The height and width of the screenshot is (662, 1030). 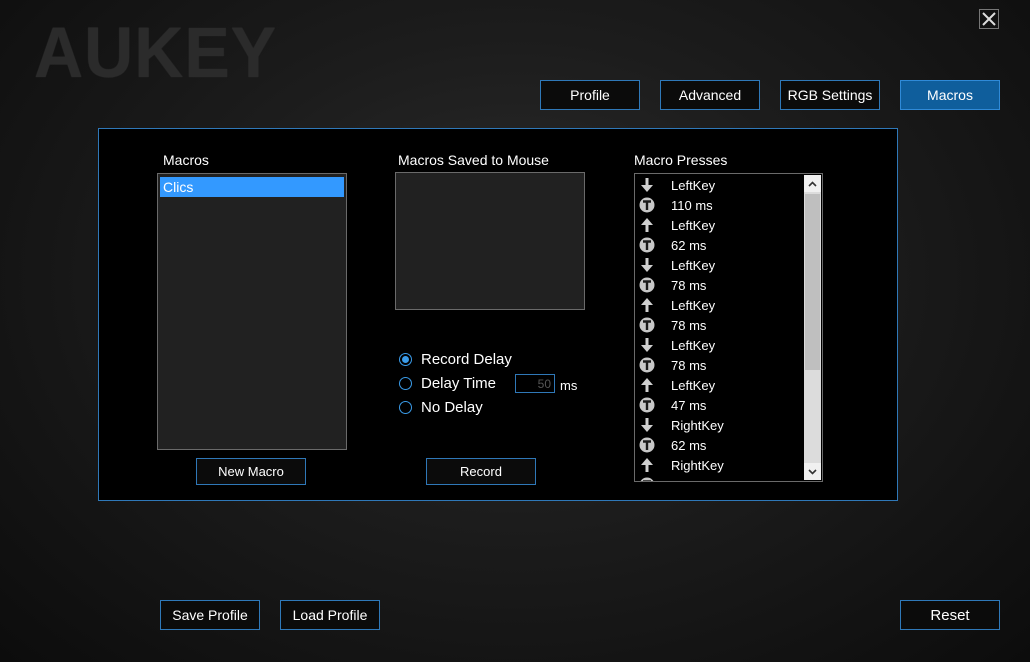 What do you see at coordinates (490, 241) in the screenshot?
I see `saved-macros-list` at bounding box center [490, 241].